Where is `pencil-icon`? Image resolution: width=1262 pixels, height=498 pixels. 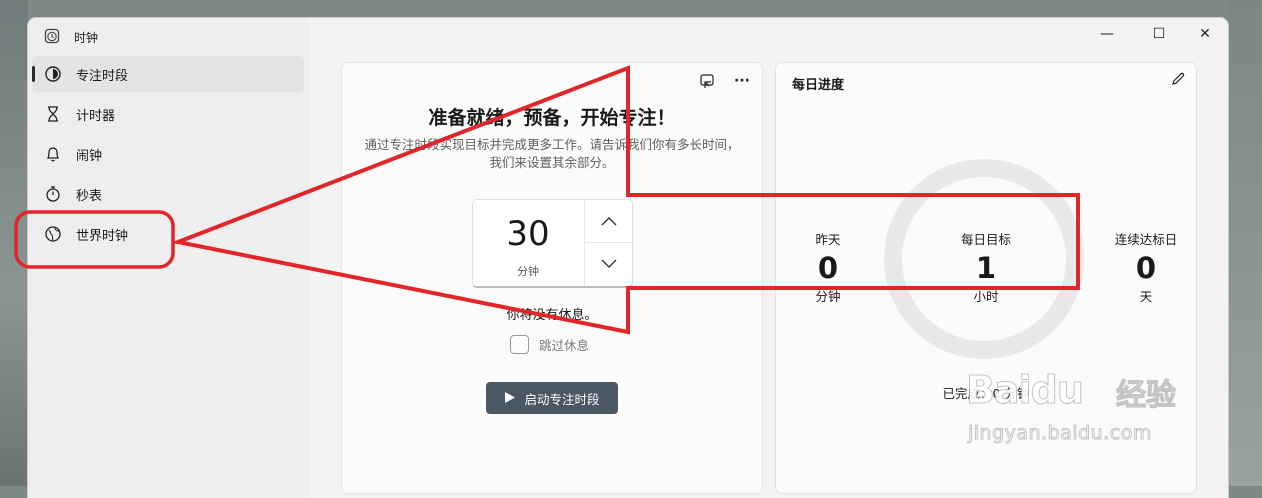
pencil-icon is located at coordinates (1178, 81).